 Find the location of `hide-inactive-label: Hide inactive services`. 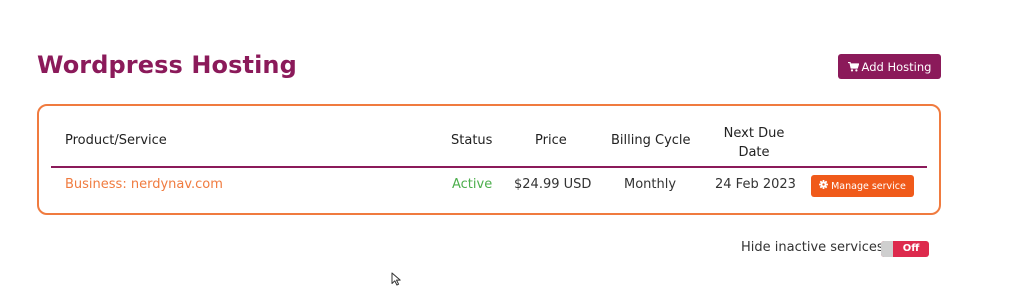

hide-inactive-label: Hide inactive services is located at coordinates (812, 247).